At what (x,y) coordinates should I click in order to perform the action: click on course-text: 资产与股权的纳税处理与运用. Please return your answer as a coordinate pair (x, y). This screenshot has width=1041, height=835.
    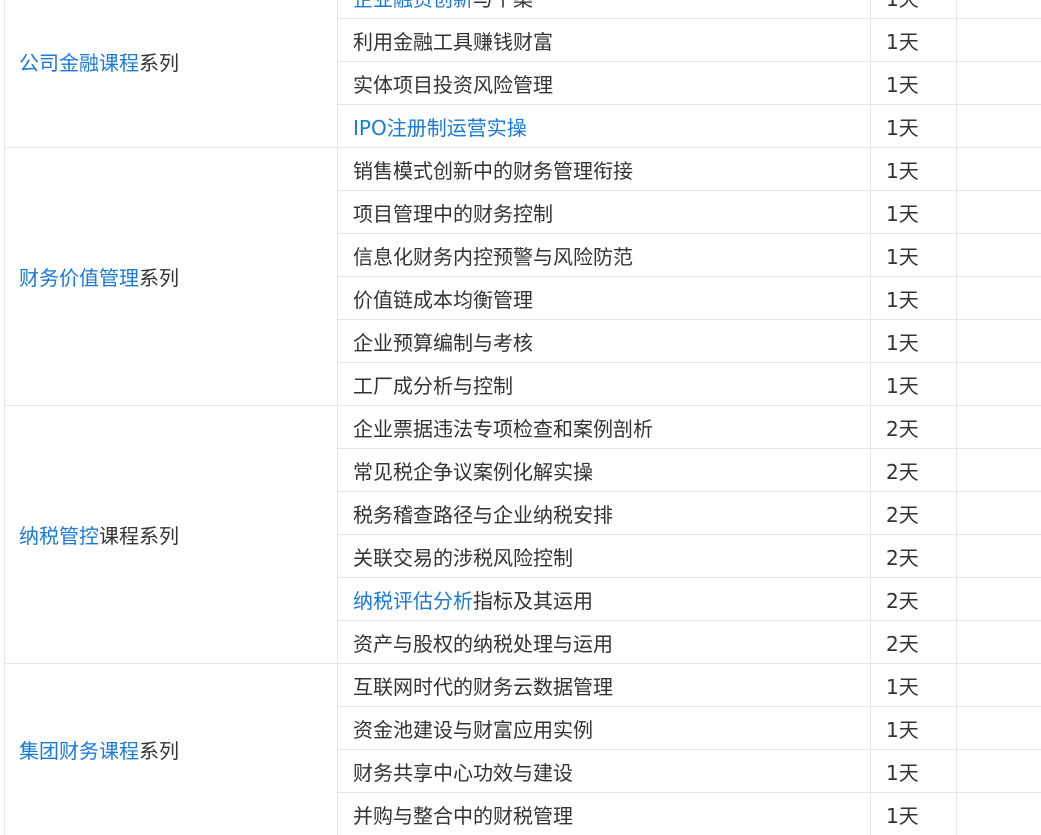
    Looking at the image, I should click on (483, 643).